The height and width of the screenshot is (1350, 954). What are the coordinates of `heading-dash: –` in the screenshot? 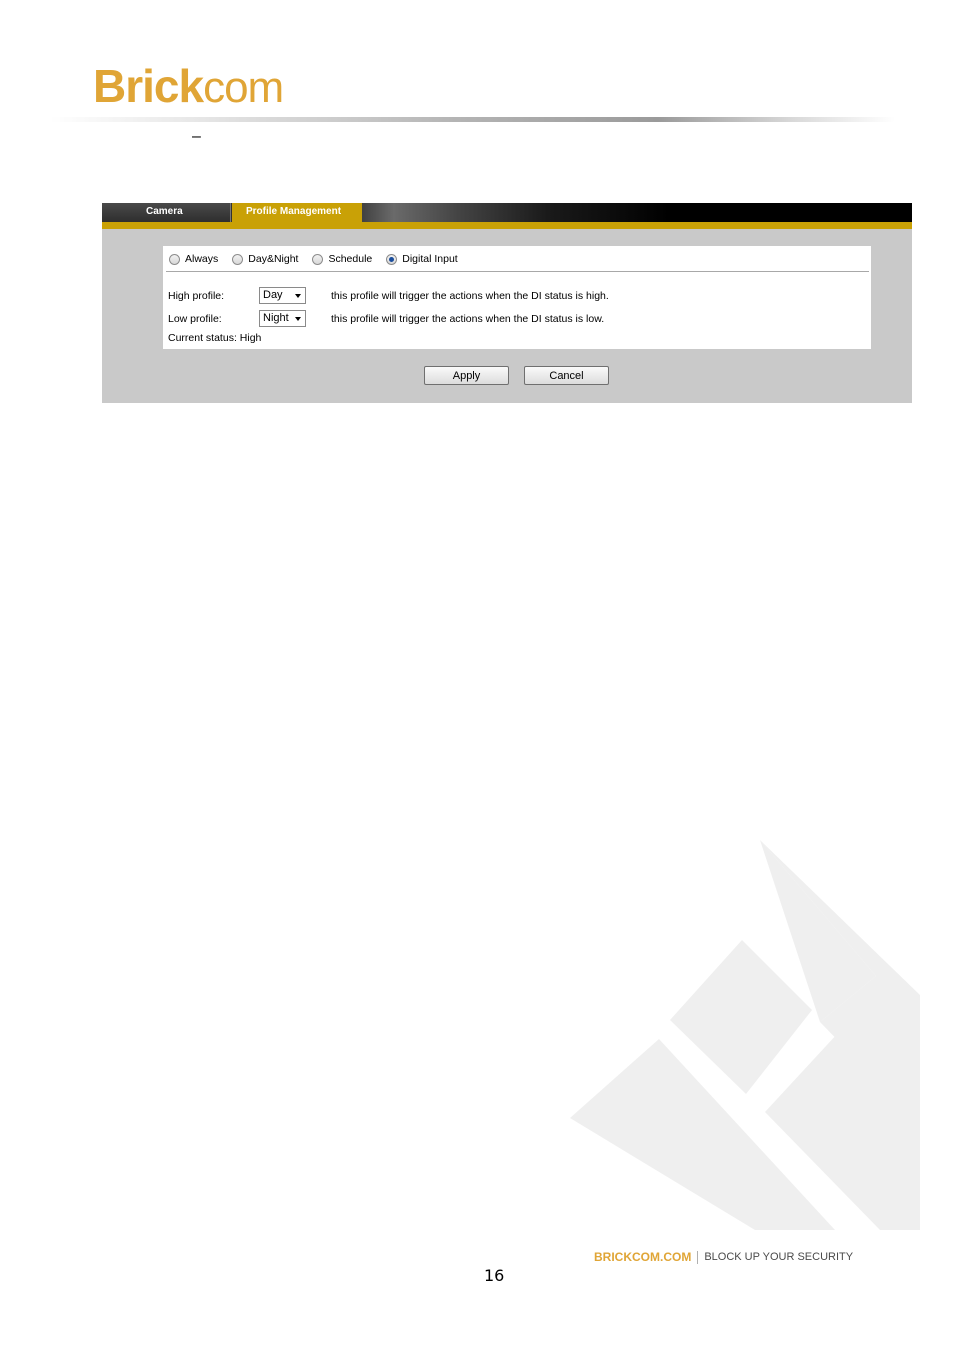 It's located at (196, 136).